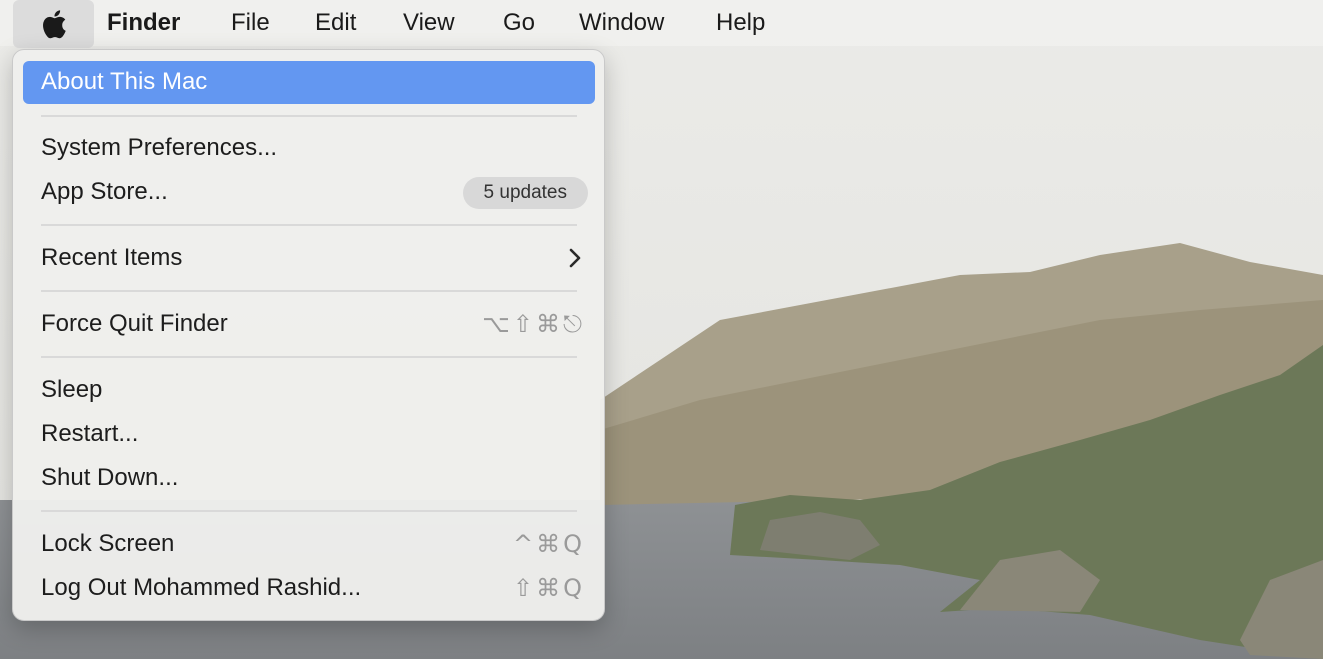 Image resolution: width=1323 pixels, height=659 pixels. I want to click on menu-bar: Finder File Edit View Go Window Help, so click(661, 24).